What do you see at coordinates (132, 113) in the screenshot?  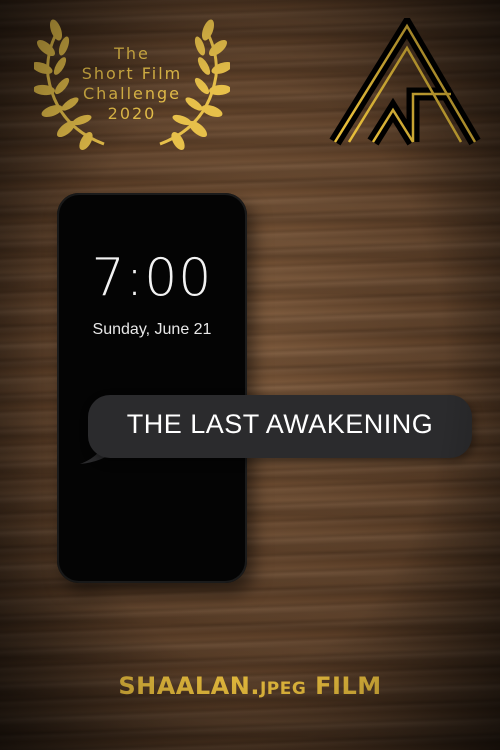 I see `festival-line: 2020` at bounding box center [132, 113].